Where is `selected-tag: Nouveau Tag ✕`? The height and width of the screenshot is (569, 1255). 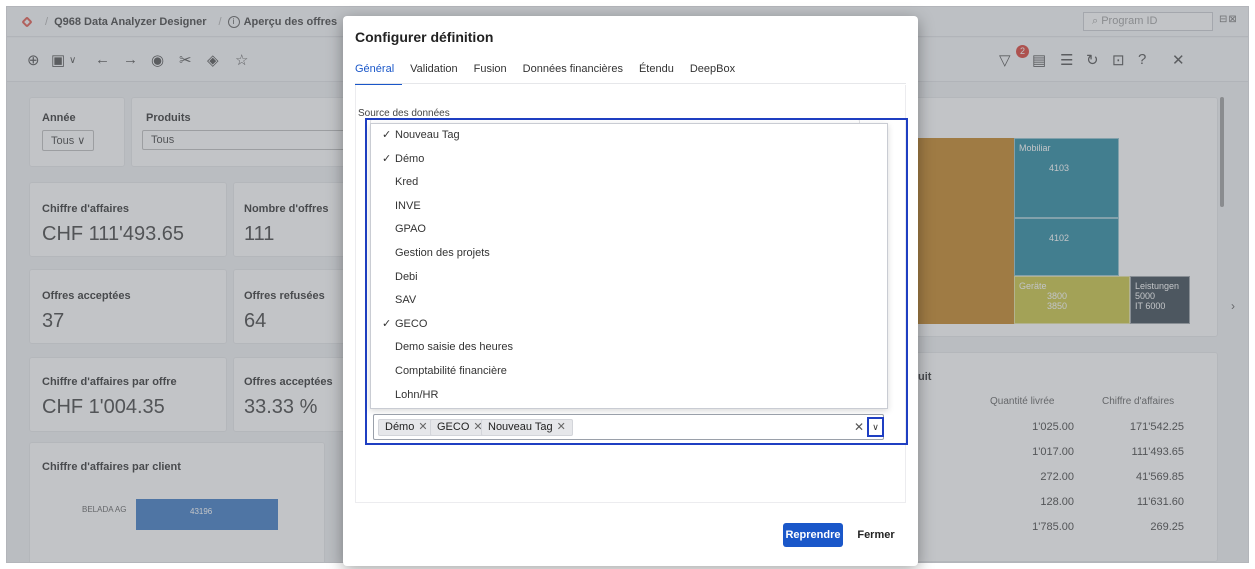 selected-tag: Nouveau Tag ✕ is located at coordinates (527, 427).